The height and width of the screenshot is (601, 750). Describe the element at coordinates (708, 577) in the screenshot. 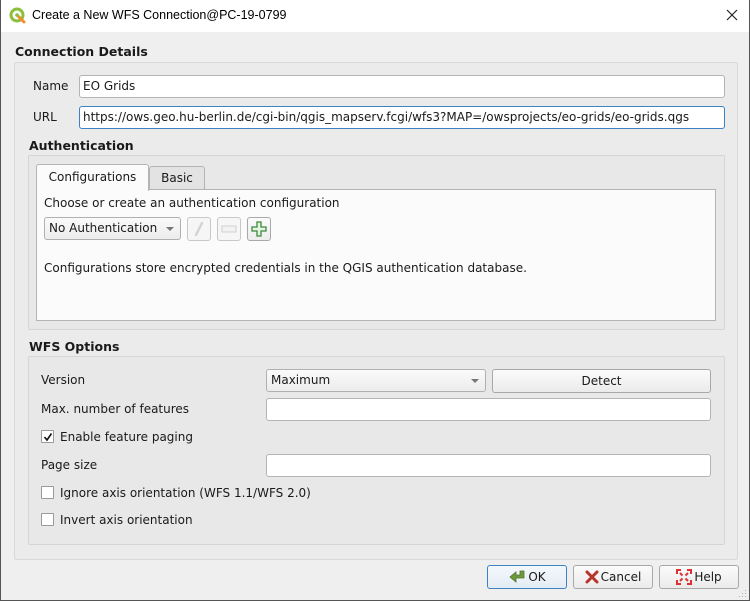

I see `help-button-label: Help` at that location.